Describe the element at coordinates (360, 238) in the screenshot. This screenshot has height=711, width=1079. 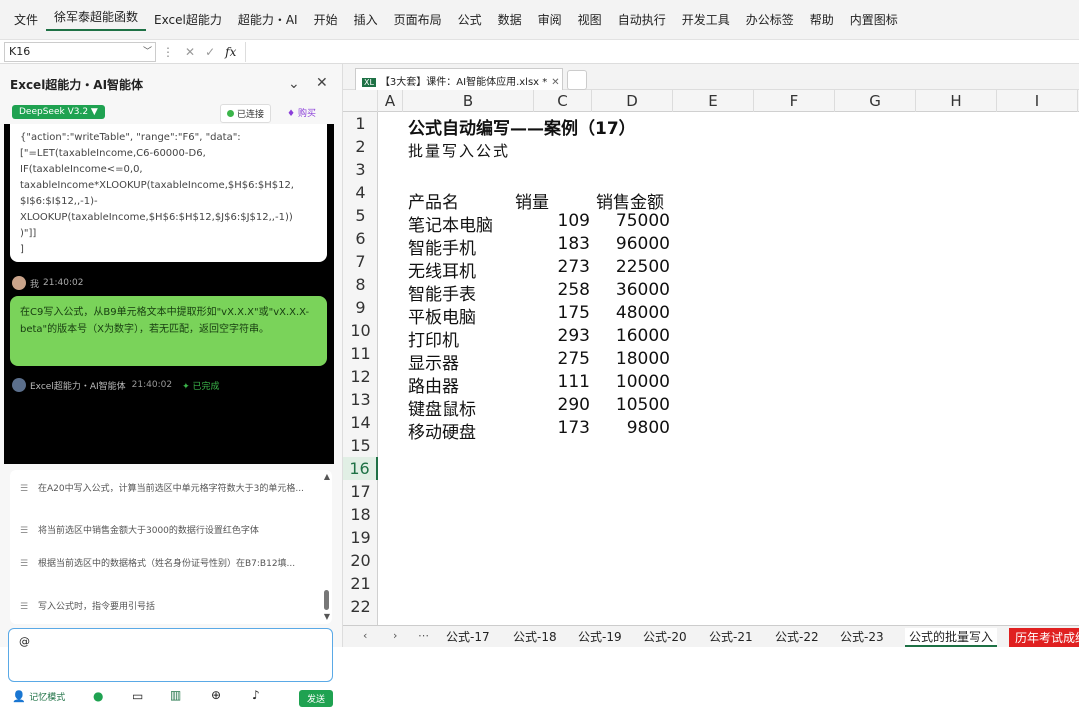
I see `row-header: 6` at that location.